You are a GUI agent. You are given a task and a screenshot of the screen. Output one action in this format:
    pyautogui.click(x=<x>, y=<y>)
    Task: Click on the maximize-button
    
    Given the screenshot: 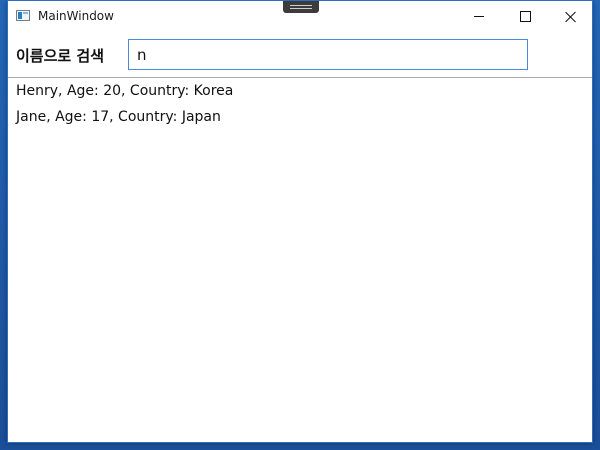 What is the action you would take?
    pyautogui.click(x=525, y=16)
    